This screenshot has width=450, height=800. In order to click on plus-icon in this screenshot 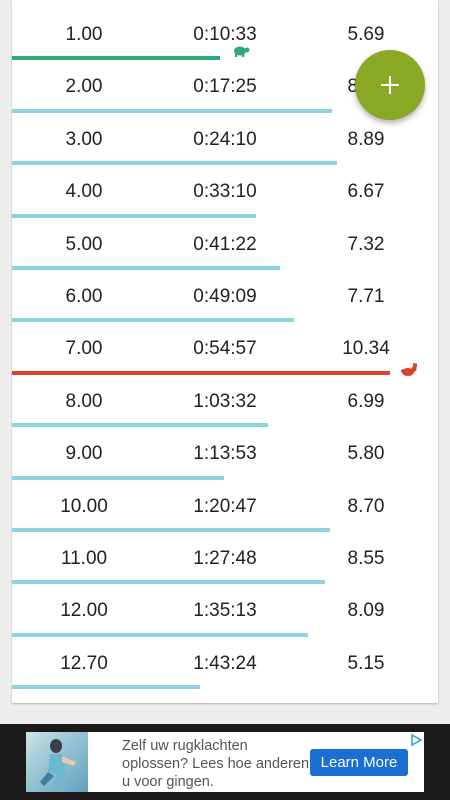, I will do `click(390, 85)`.